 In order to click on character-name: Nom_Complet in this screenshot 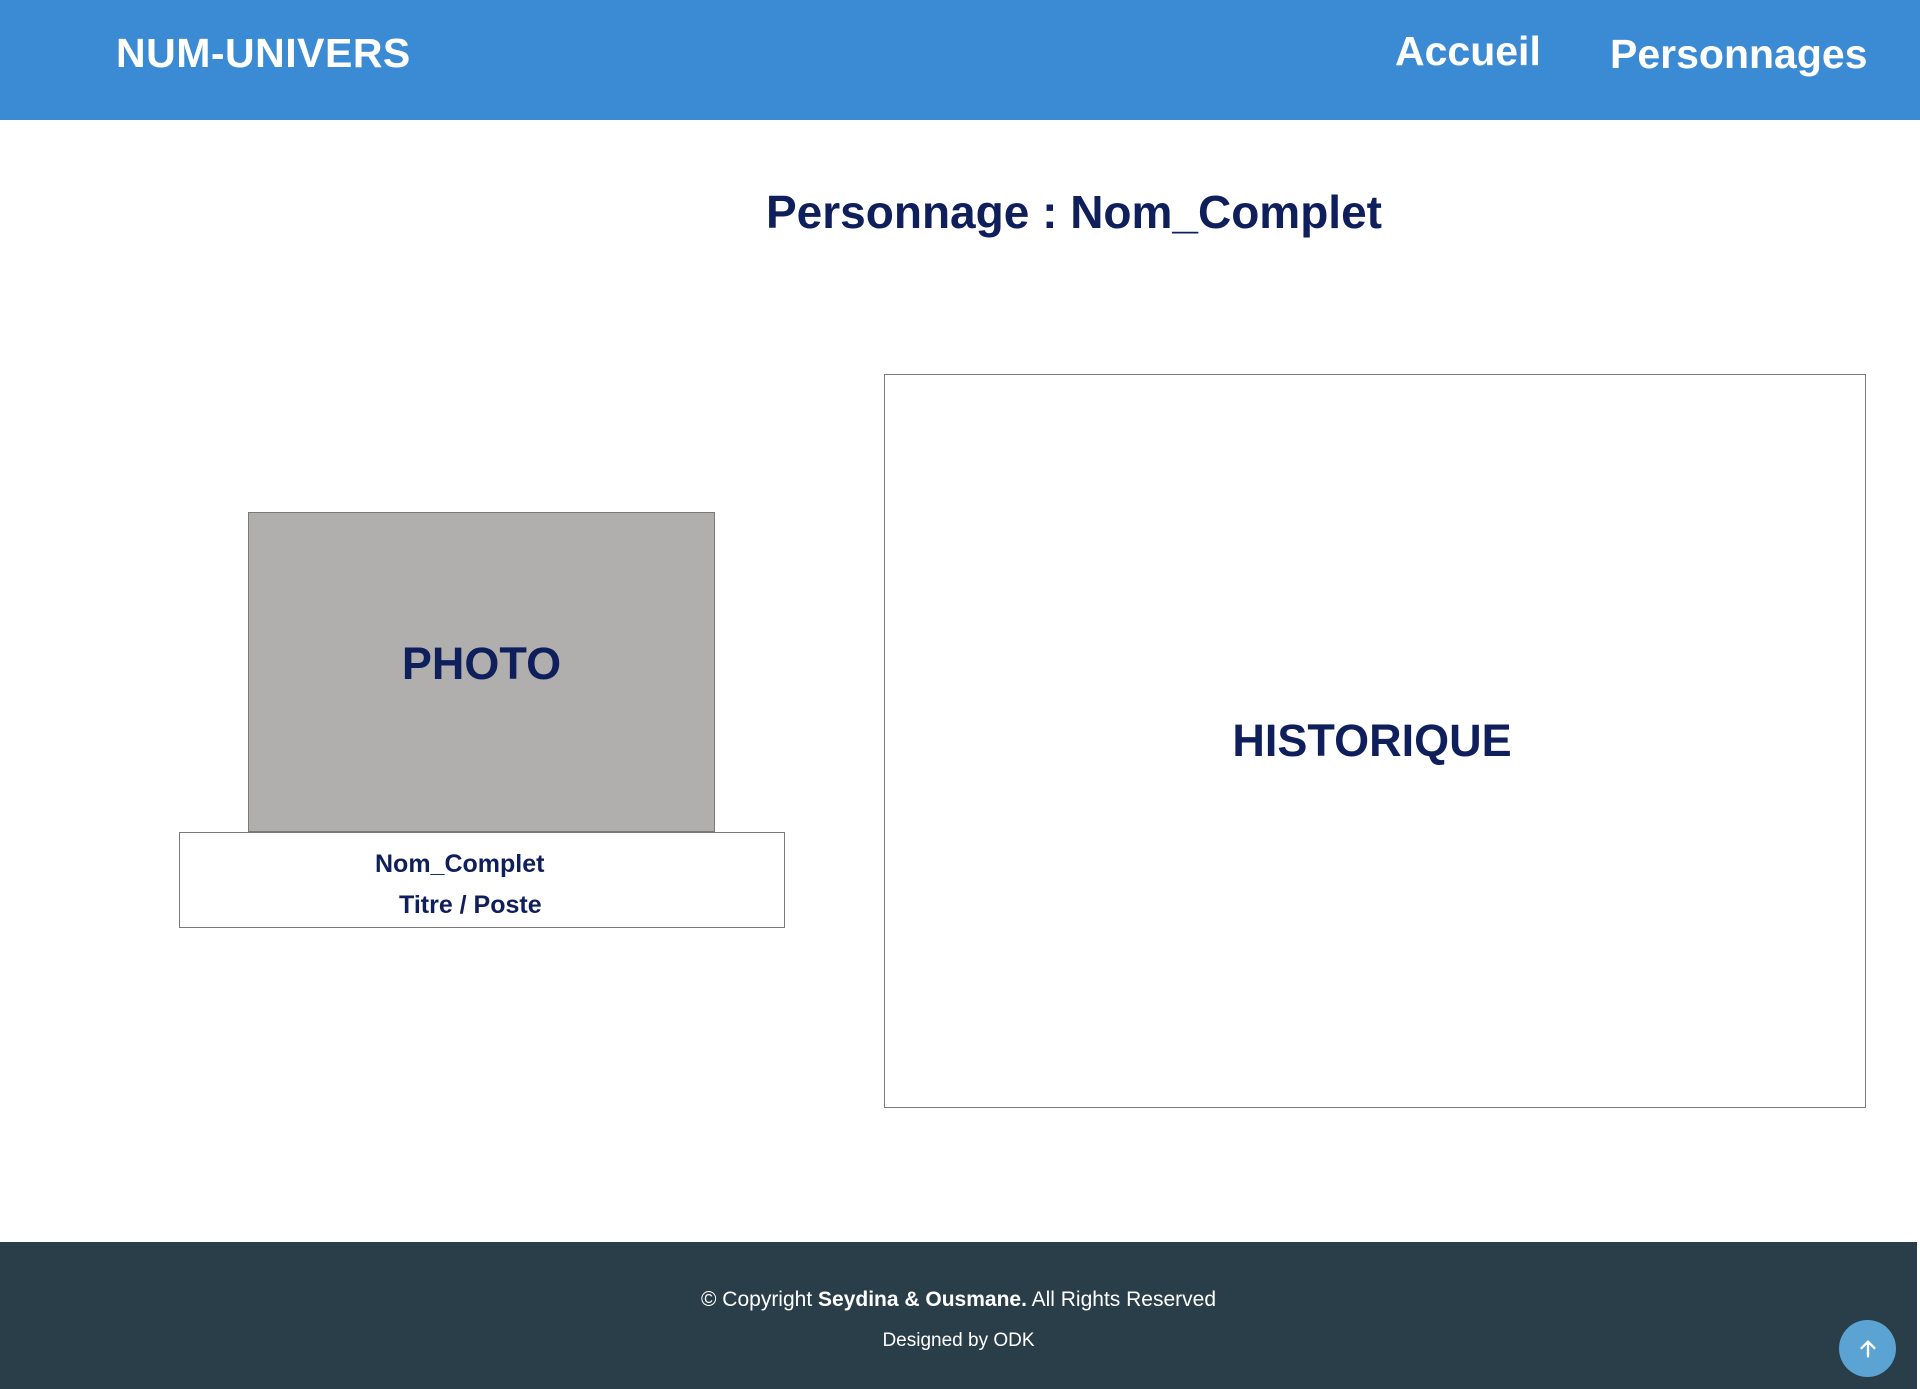, I will do `click(460, 864)`.